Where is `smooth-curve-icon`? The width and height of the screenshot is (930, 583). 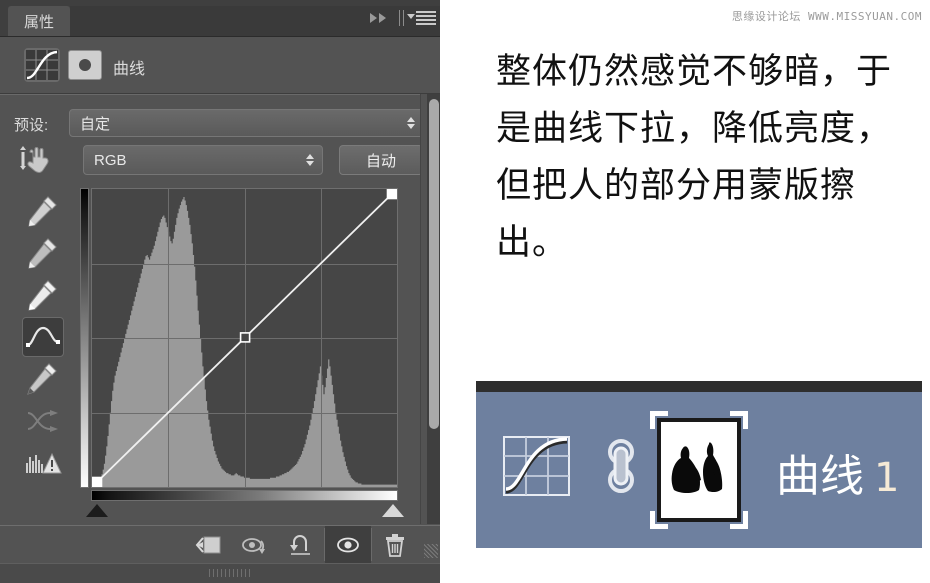 smooth-curve-icon is located at coordinates (43, 421).